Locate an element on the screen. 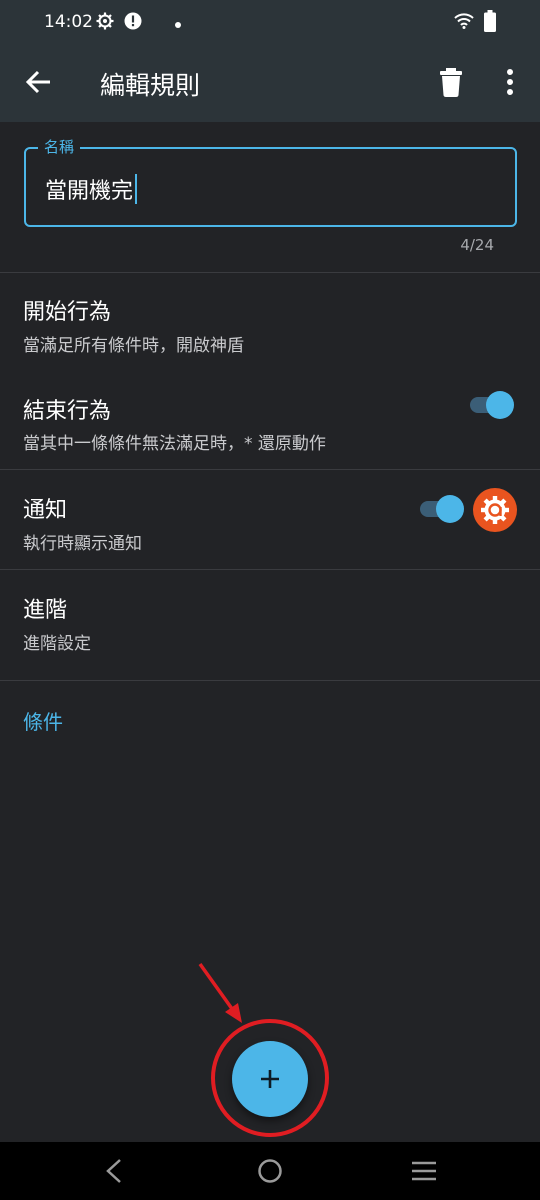 Image resolution: width=540 pixels, height=1200 pixels. dot-icon is located at coordinates (178, 23).